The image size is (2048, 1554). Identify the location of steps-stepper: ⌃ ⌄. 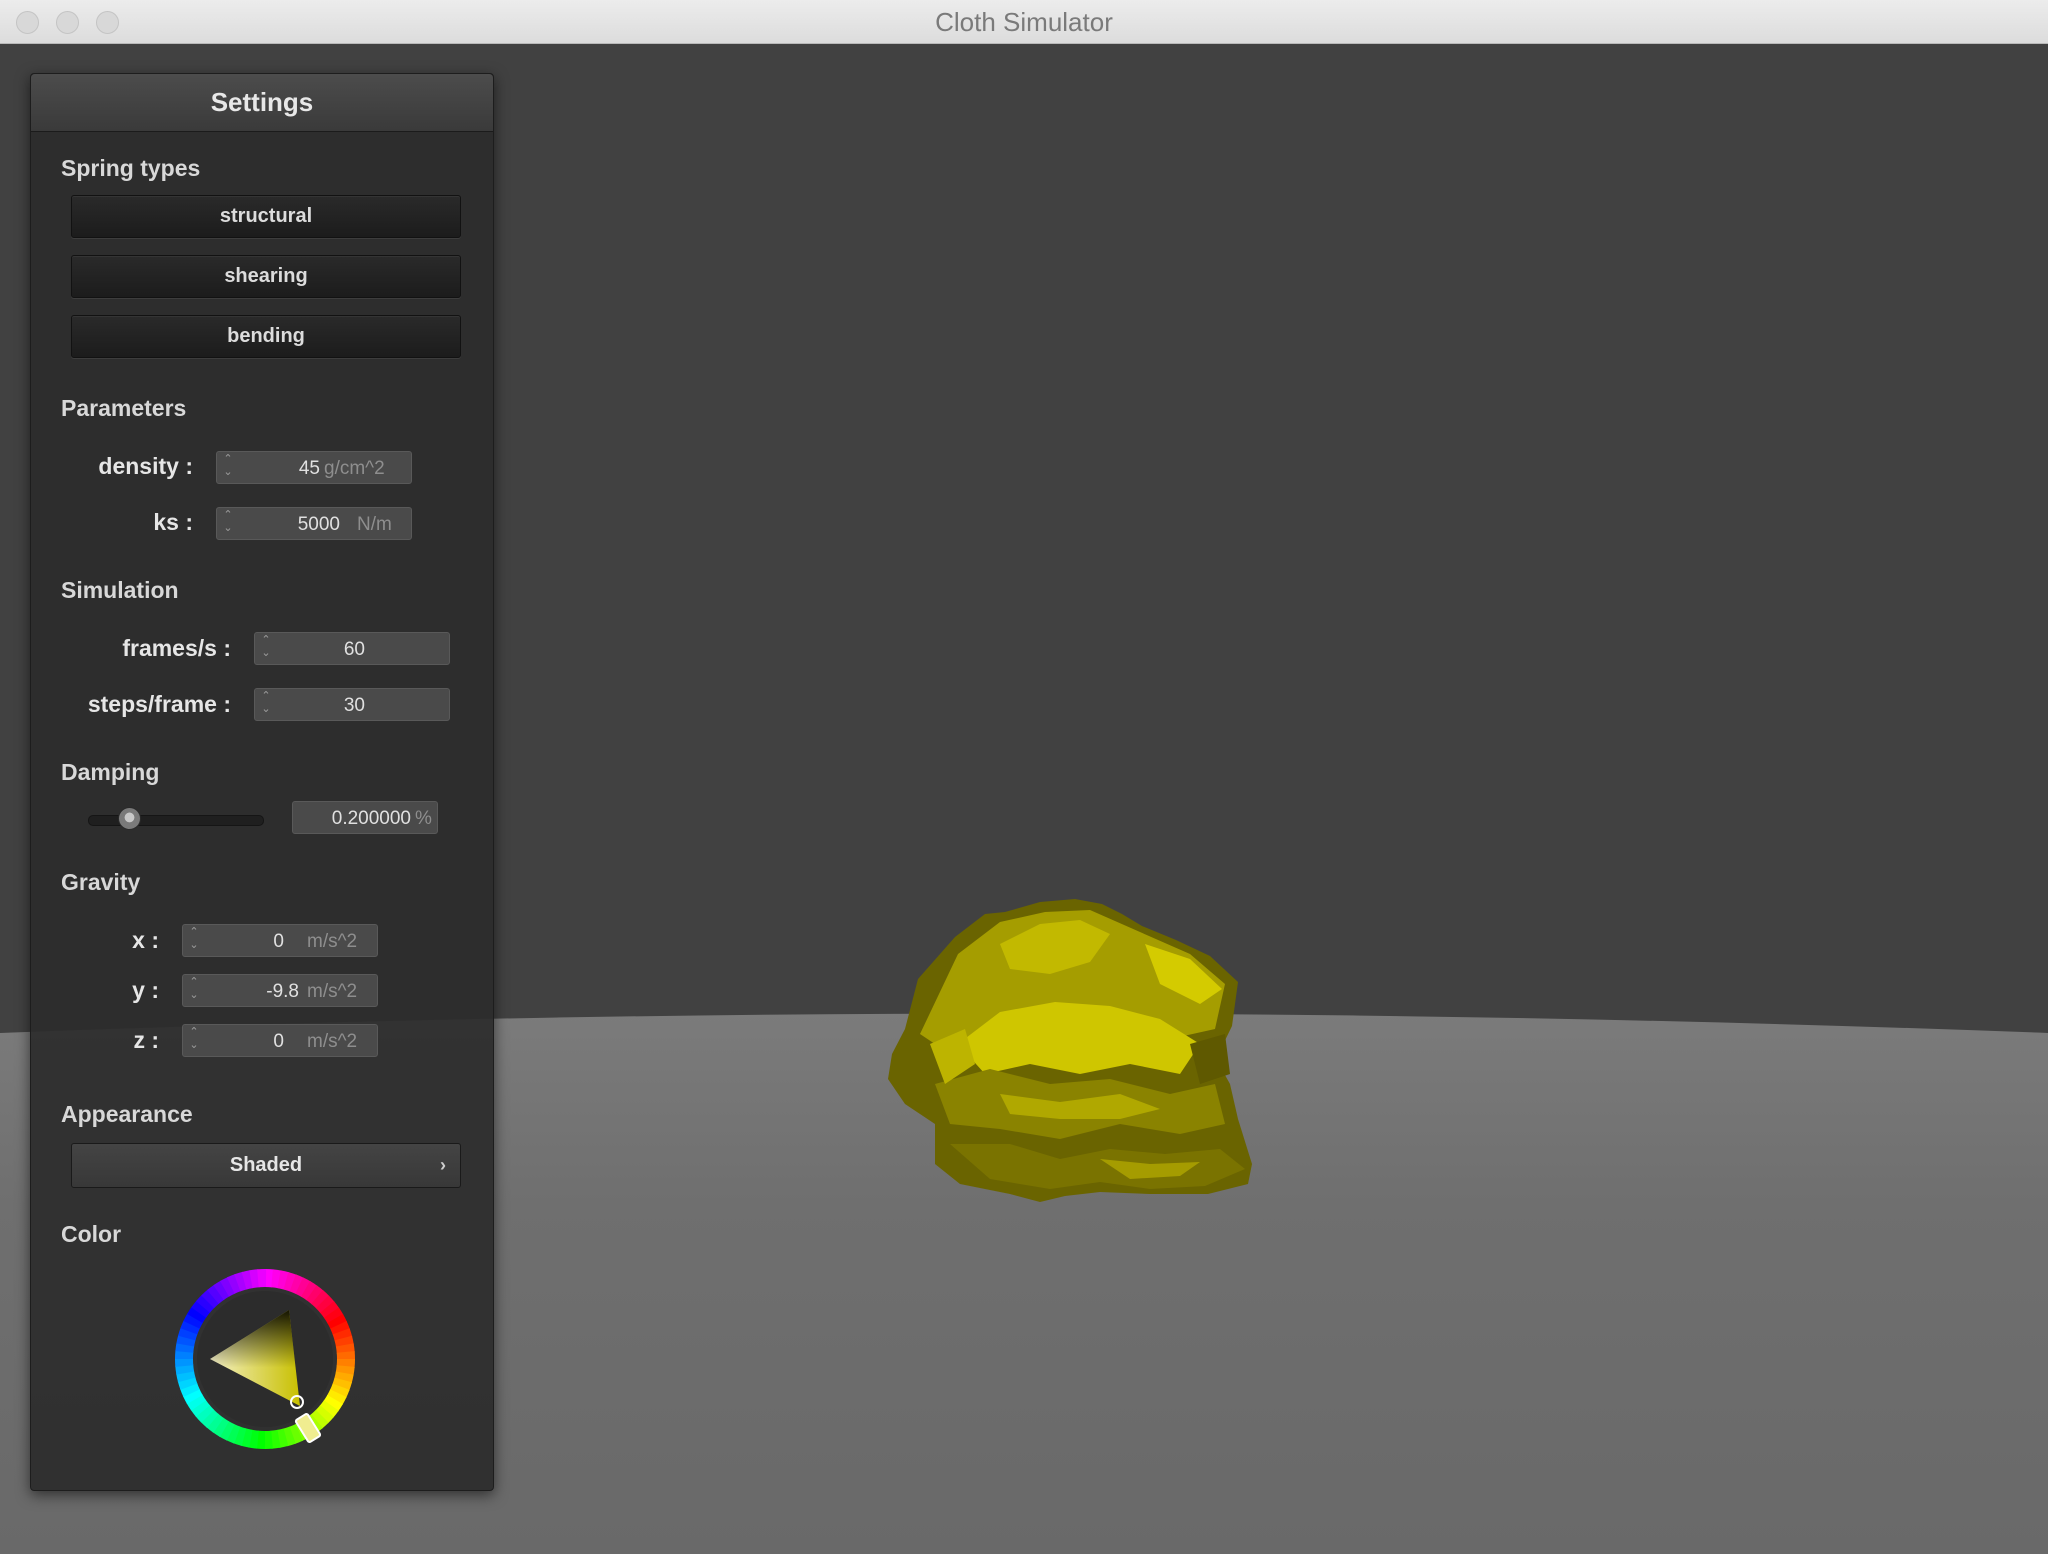
(266, 705).